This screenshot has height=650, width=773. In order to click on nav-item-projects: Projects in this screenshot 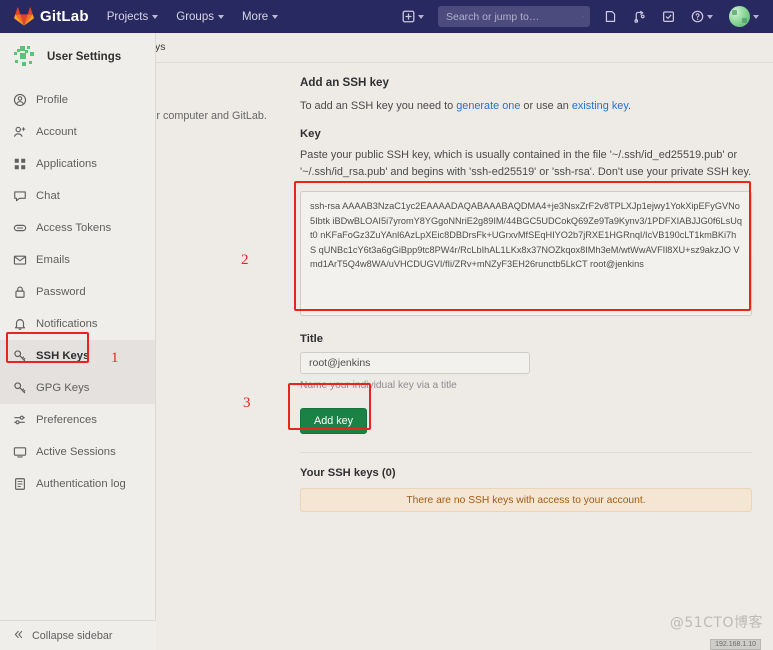, I will do `click(133, 16)`.